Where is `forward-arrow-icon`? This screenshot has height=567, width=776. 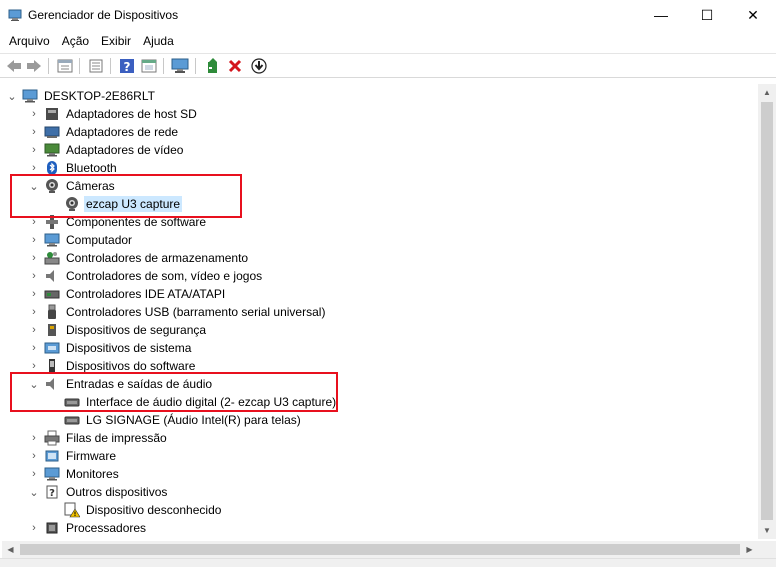
forward-arrow-icon is located at coordinates (34, 66).